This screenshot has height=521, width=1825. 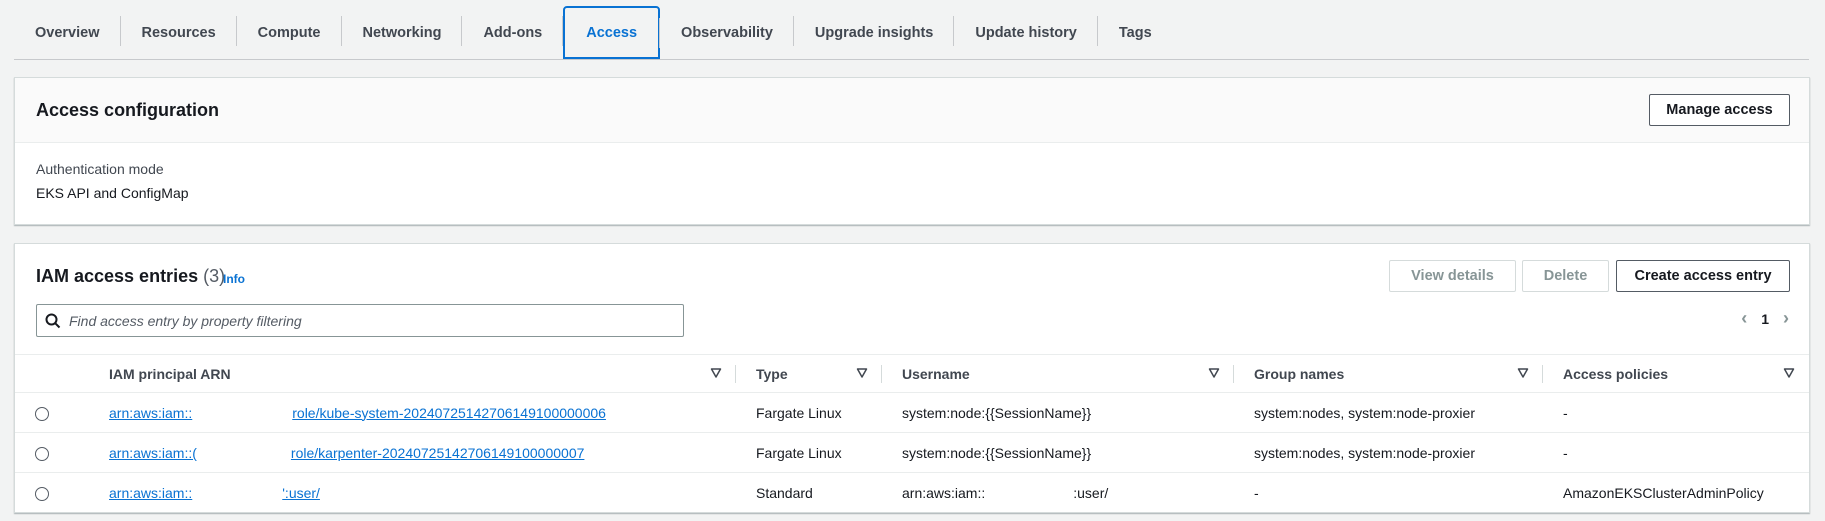 I want to click on tab-add-ons: Add-ons, so click(x=513, y=33).